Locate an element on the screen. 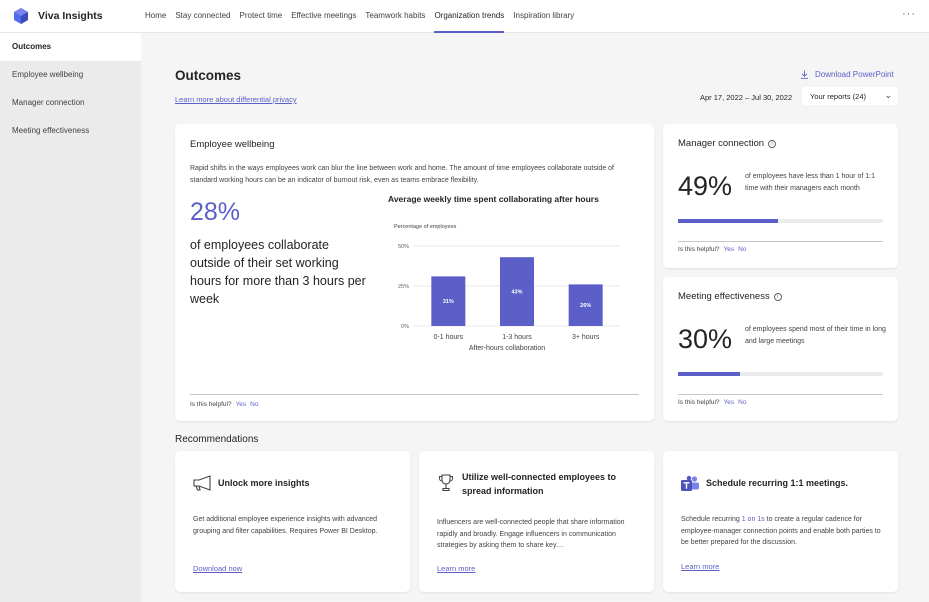 This screenshot has width=929, height=602. manager-title-text: Manager connection is located at coordinates (721, 143).